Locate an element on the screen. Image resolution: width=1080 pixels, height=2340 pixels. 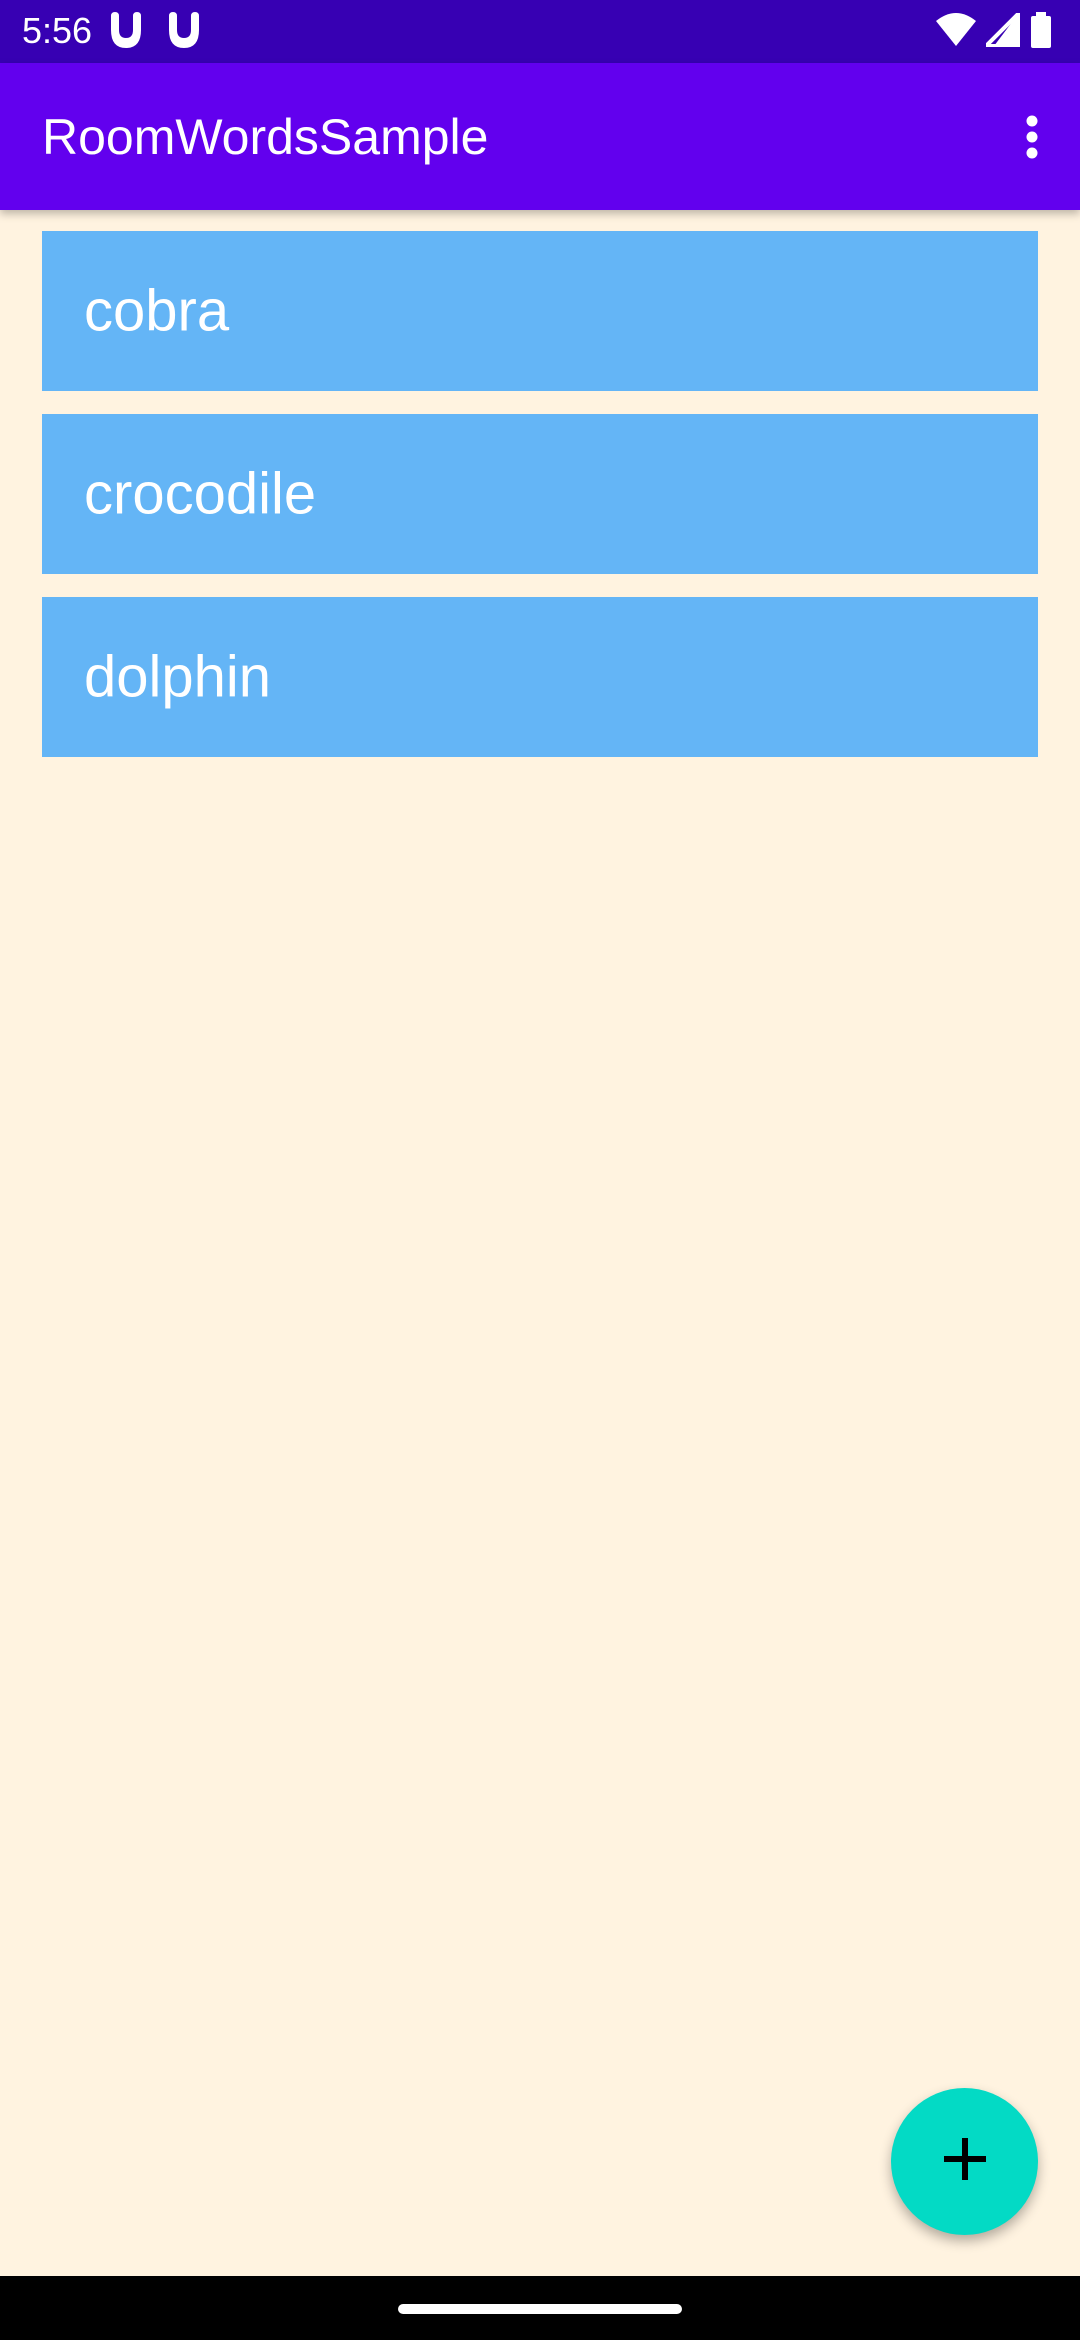
navigation-bar is located at coordinates (540, 2308).